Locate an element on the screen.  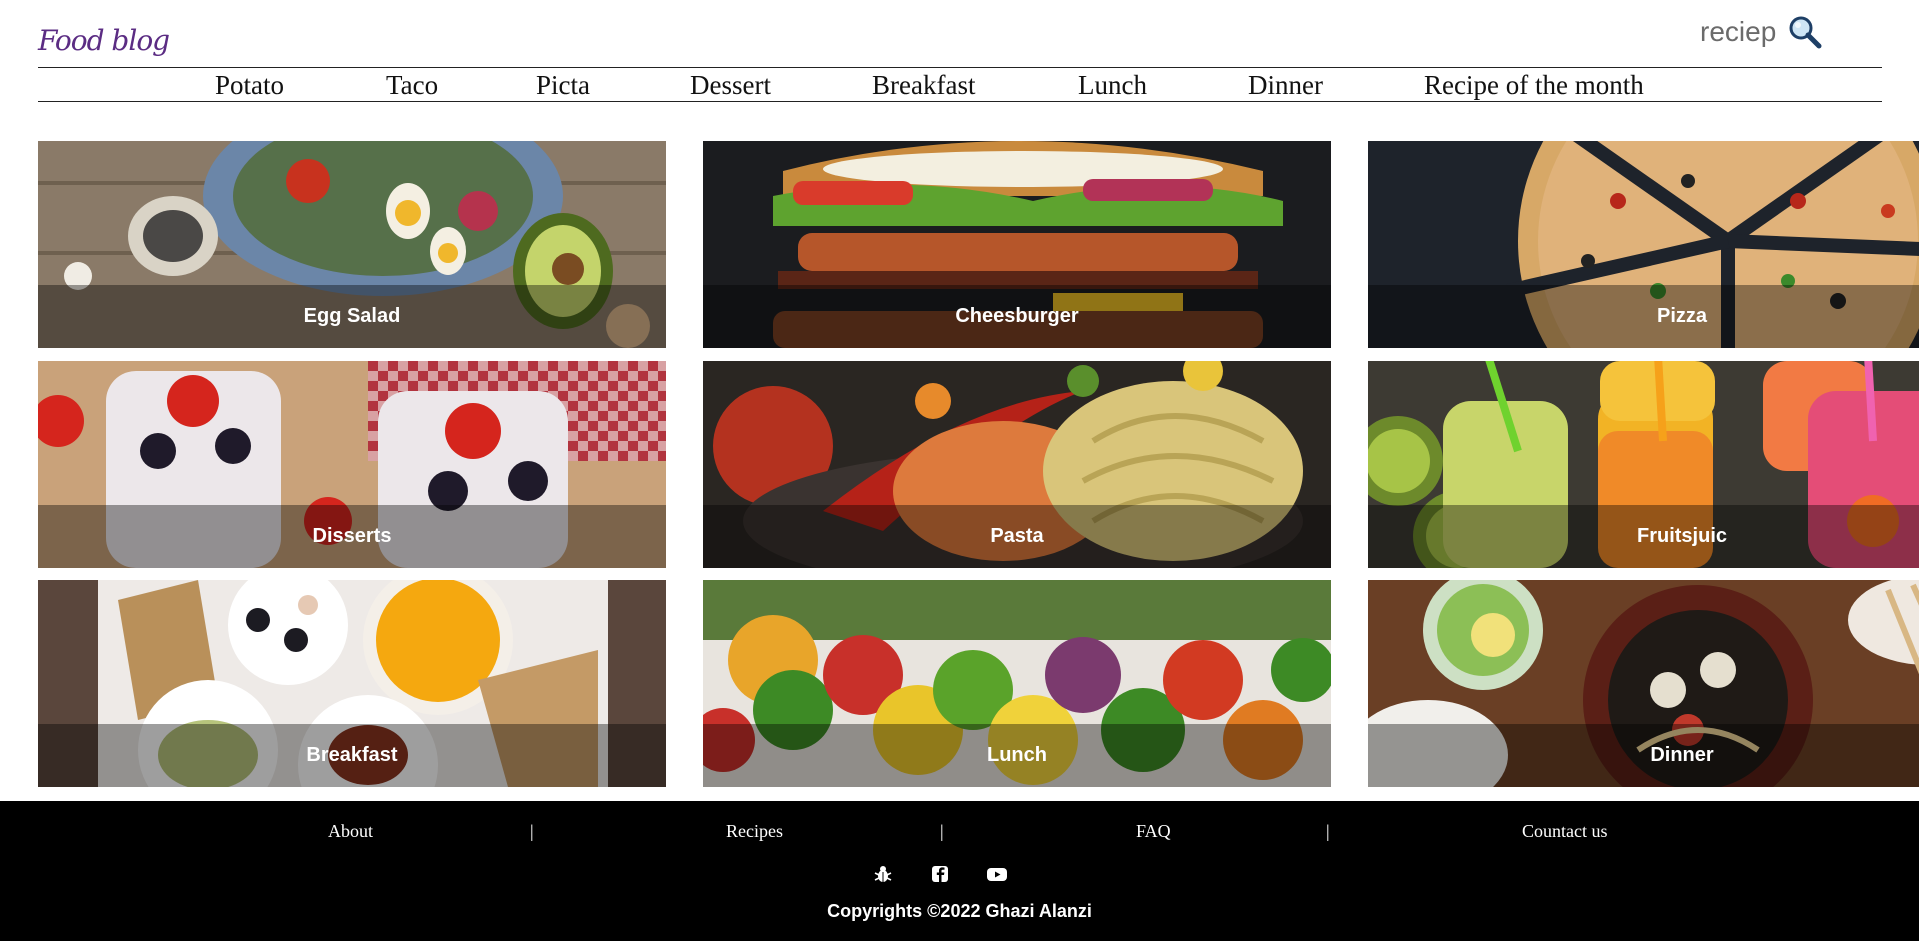
tile-pasta: Pasta is located at coordinates (1017, 464).